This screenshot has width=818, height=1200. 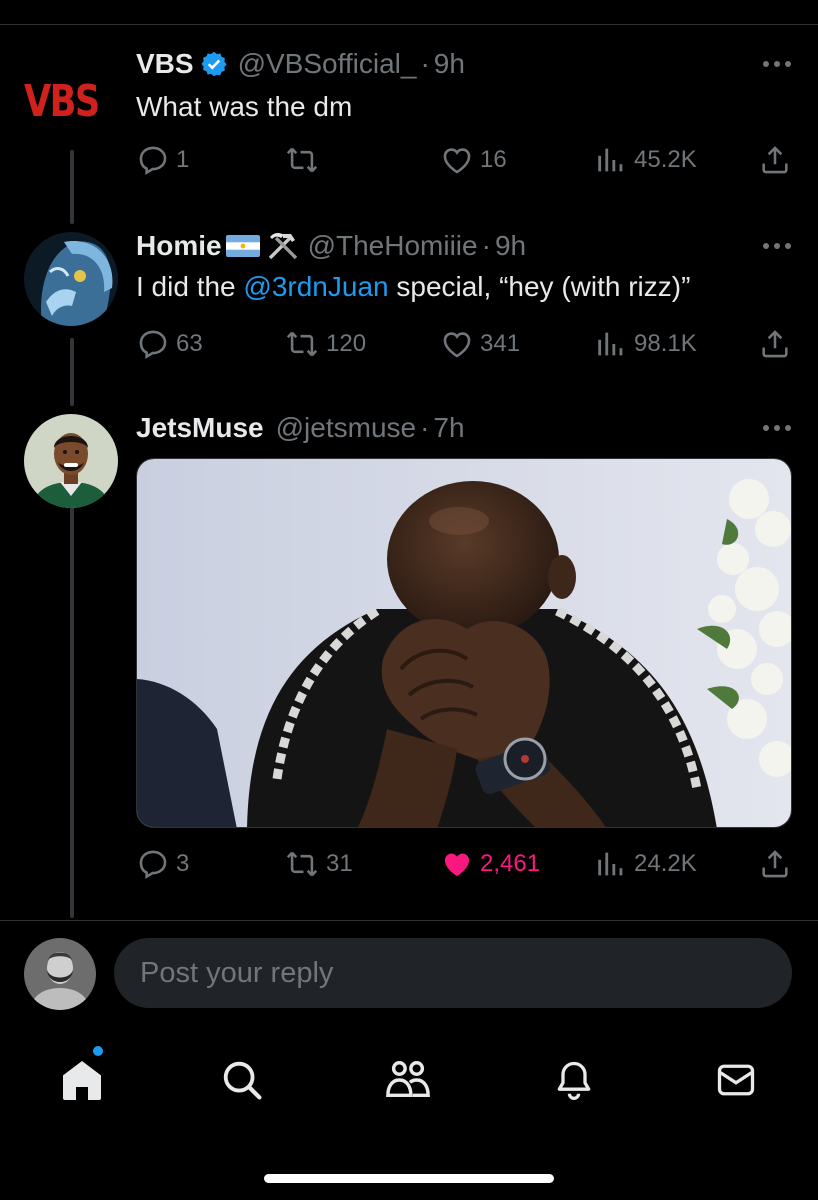 What do you see at coordinates (473, 160) in the screenshot?
I see `like-button: 16` at bounding box center [473, 160].